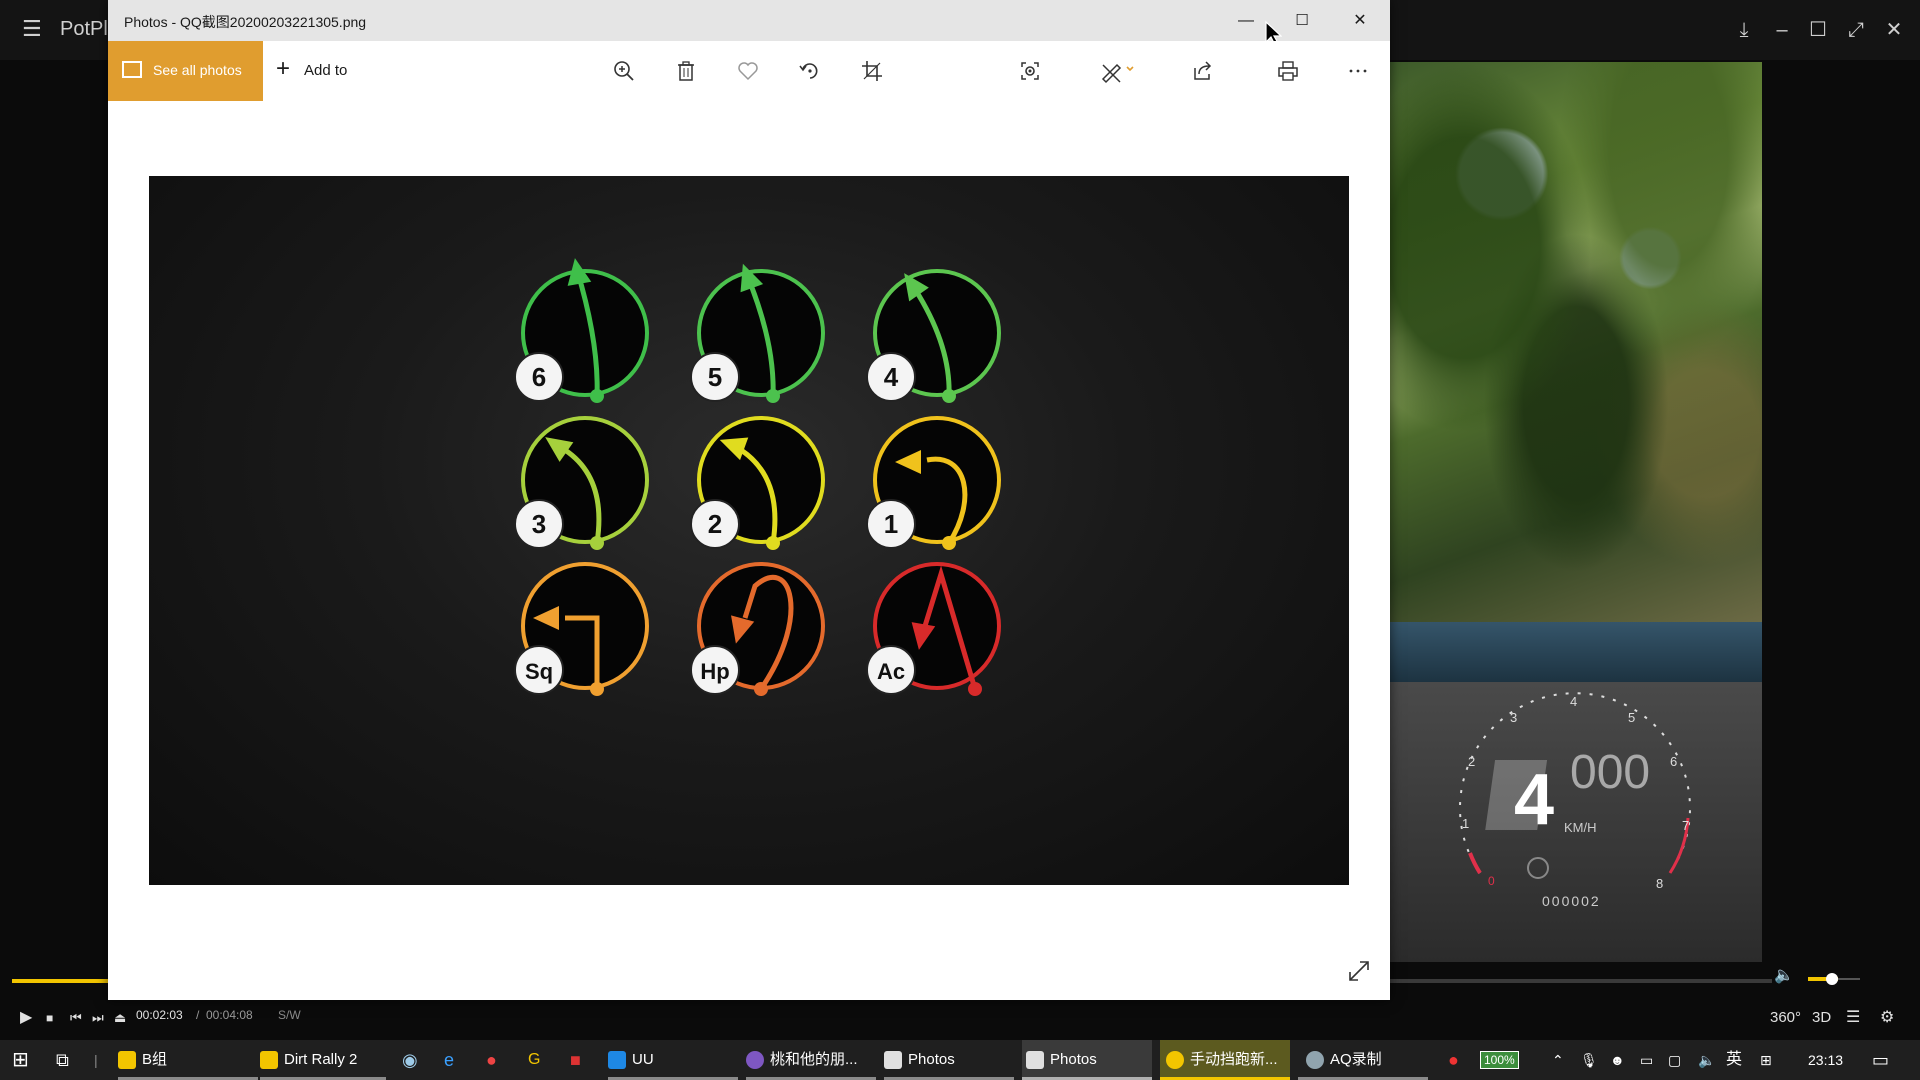  I want to click on expand-icon, so click(1359, 971).